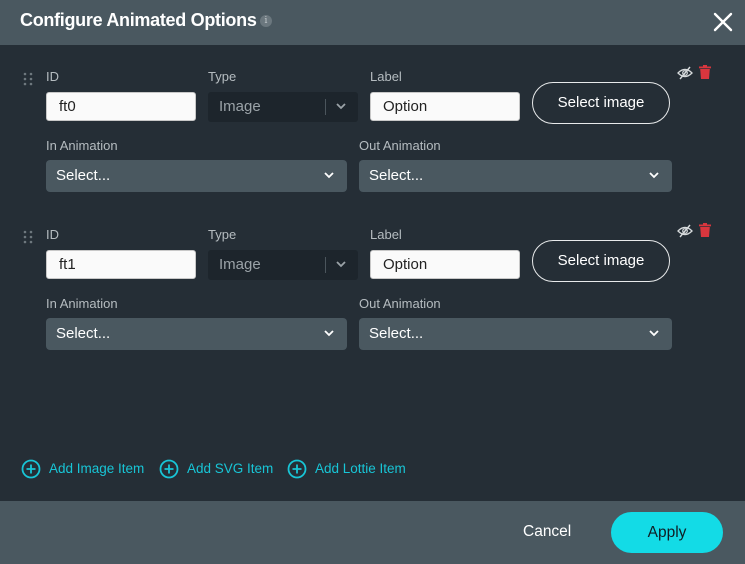 The height and width of the screenshot is (564, 745). Describe the element at coordinates (360, 468) in the screenshot. I see `add-lottie-item-label: Add Lottie Item` at that location.